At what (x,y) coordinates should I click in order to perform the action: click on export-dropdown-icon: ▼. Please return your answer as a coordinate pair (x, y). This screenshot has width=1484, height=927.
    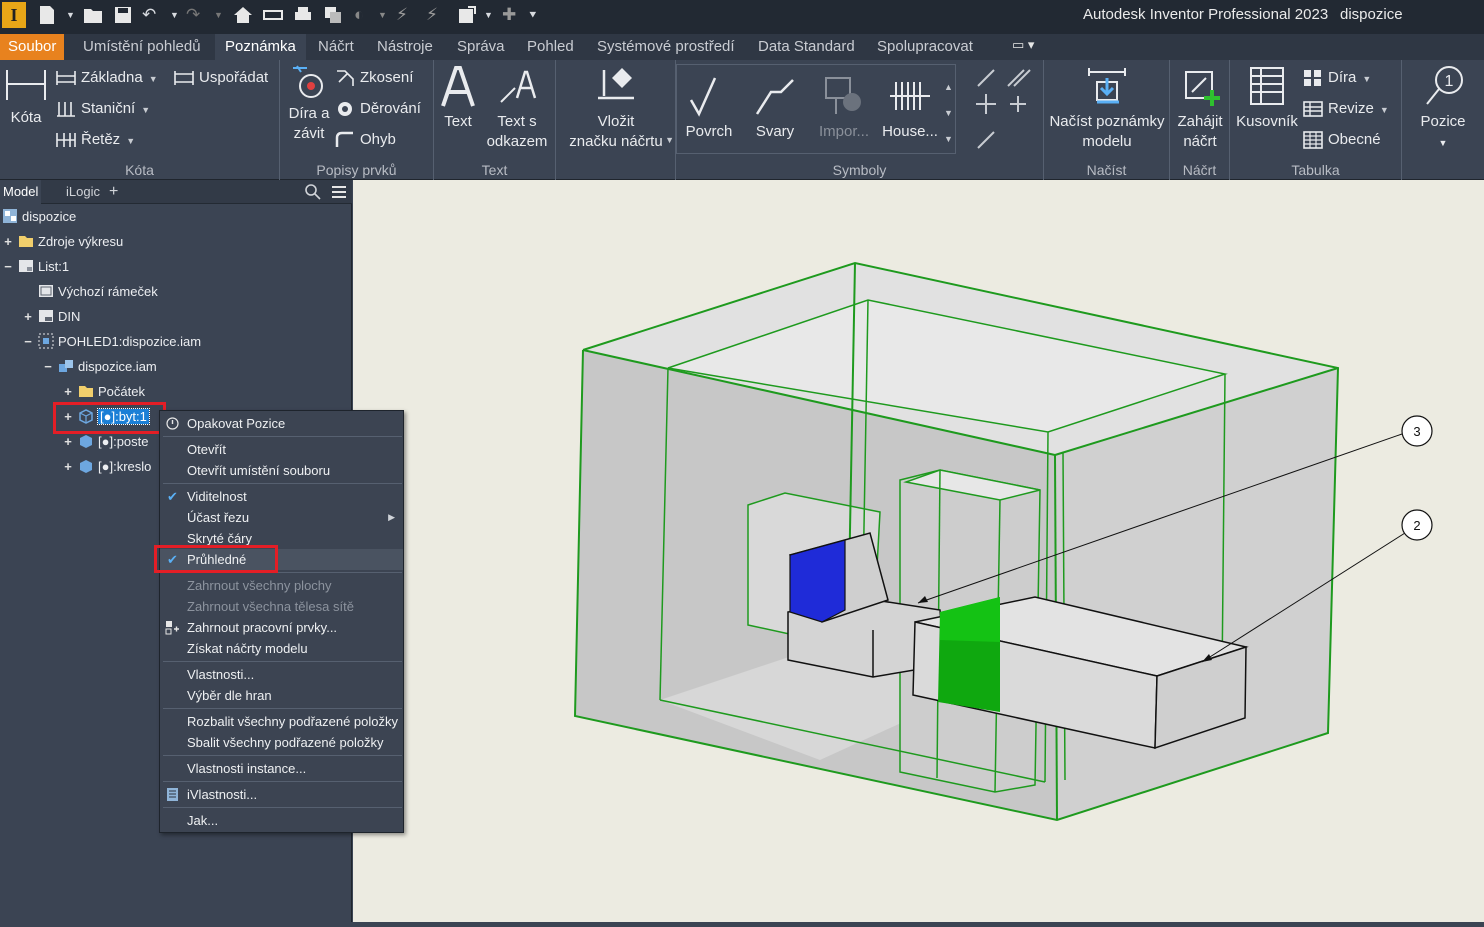
    Looking at the image, I should click on (488, 15).